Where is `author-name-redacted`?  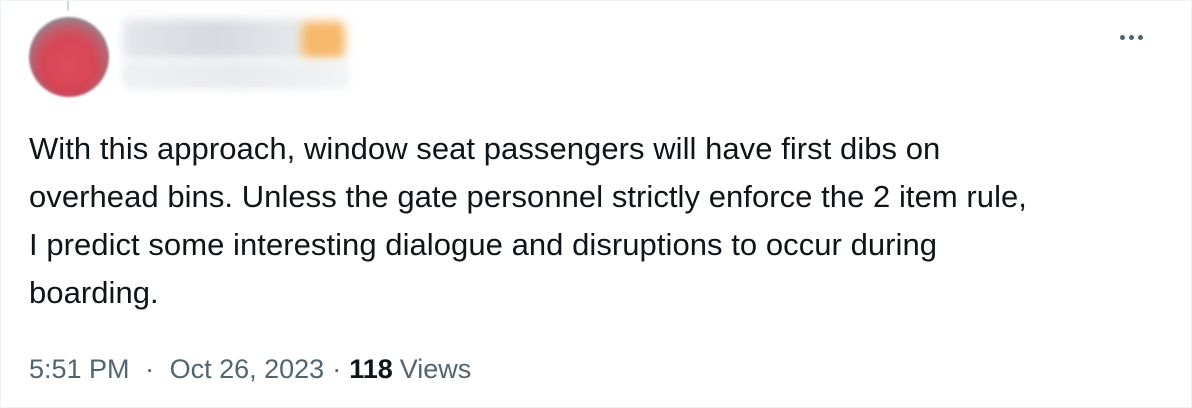
author-name-redacted is located at coordinates (214, 39).